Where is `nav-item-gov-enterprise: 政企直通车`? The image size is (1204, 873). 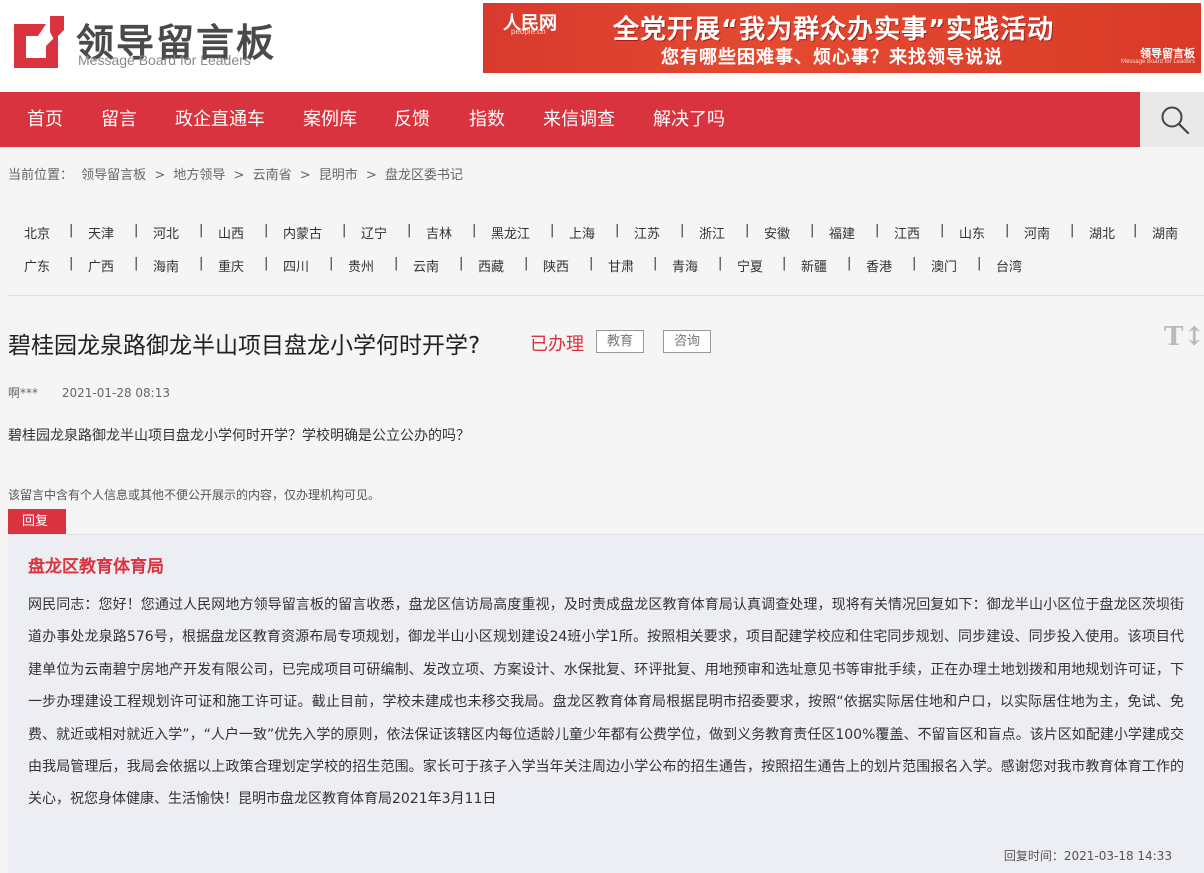 nav-item-gov-enterprise: 政企直通车 is located at coordinates (220, 119).